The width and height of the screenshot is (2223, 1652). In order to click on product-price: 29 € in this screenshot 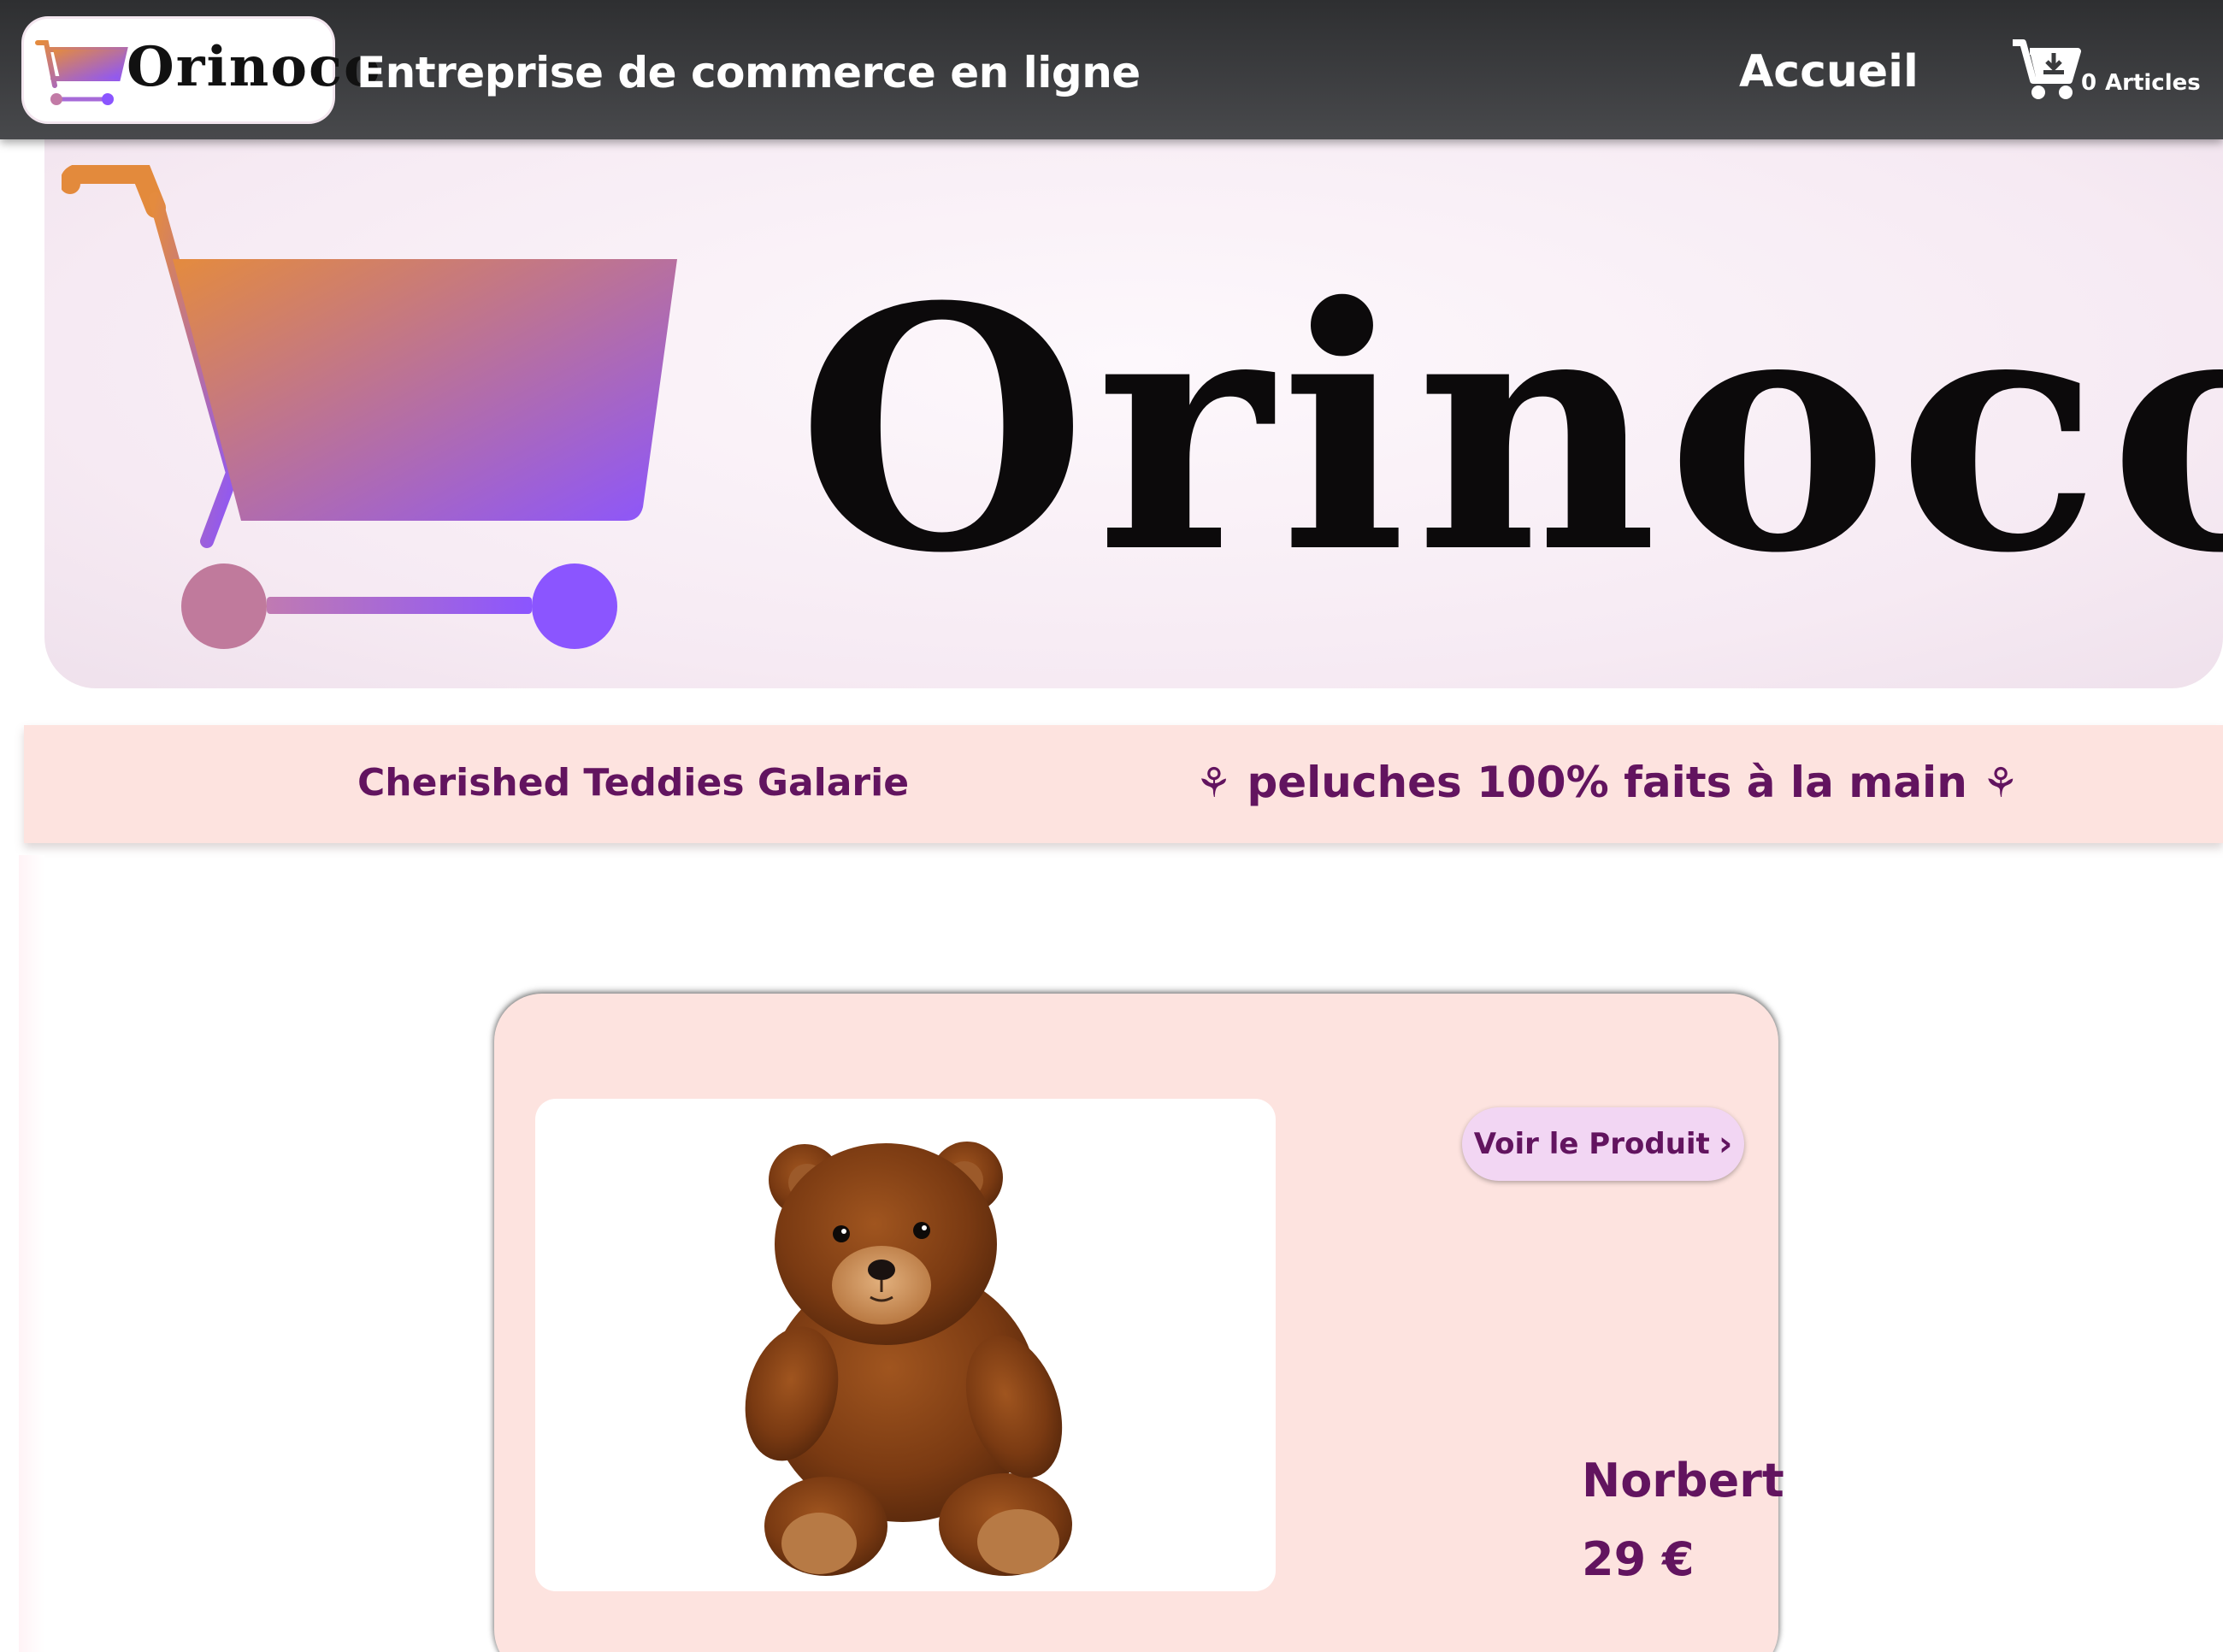, I will do `click(1638, 1559)`.